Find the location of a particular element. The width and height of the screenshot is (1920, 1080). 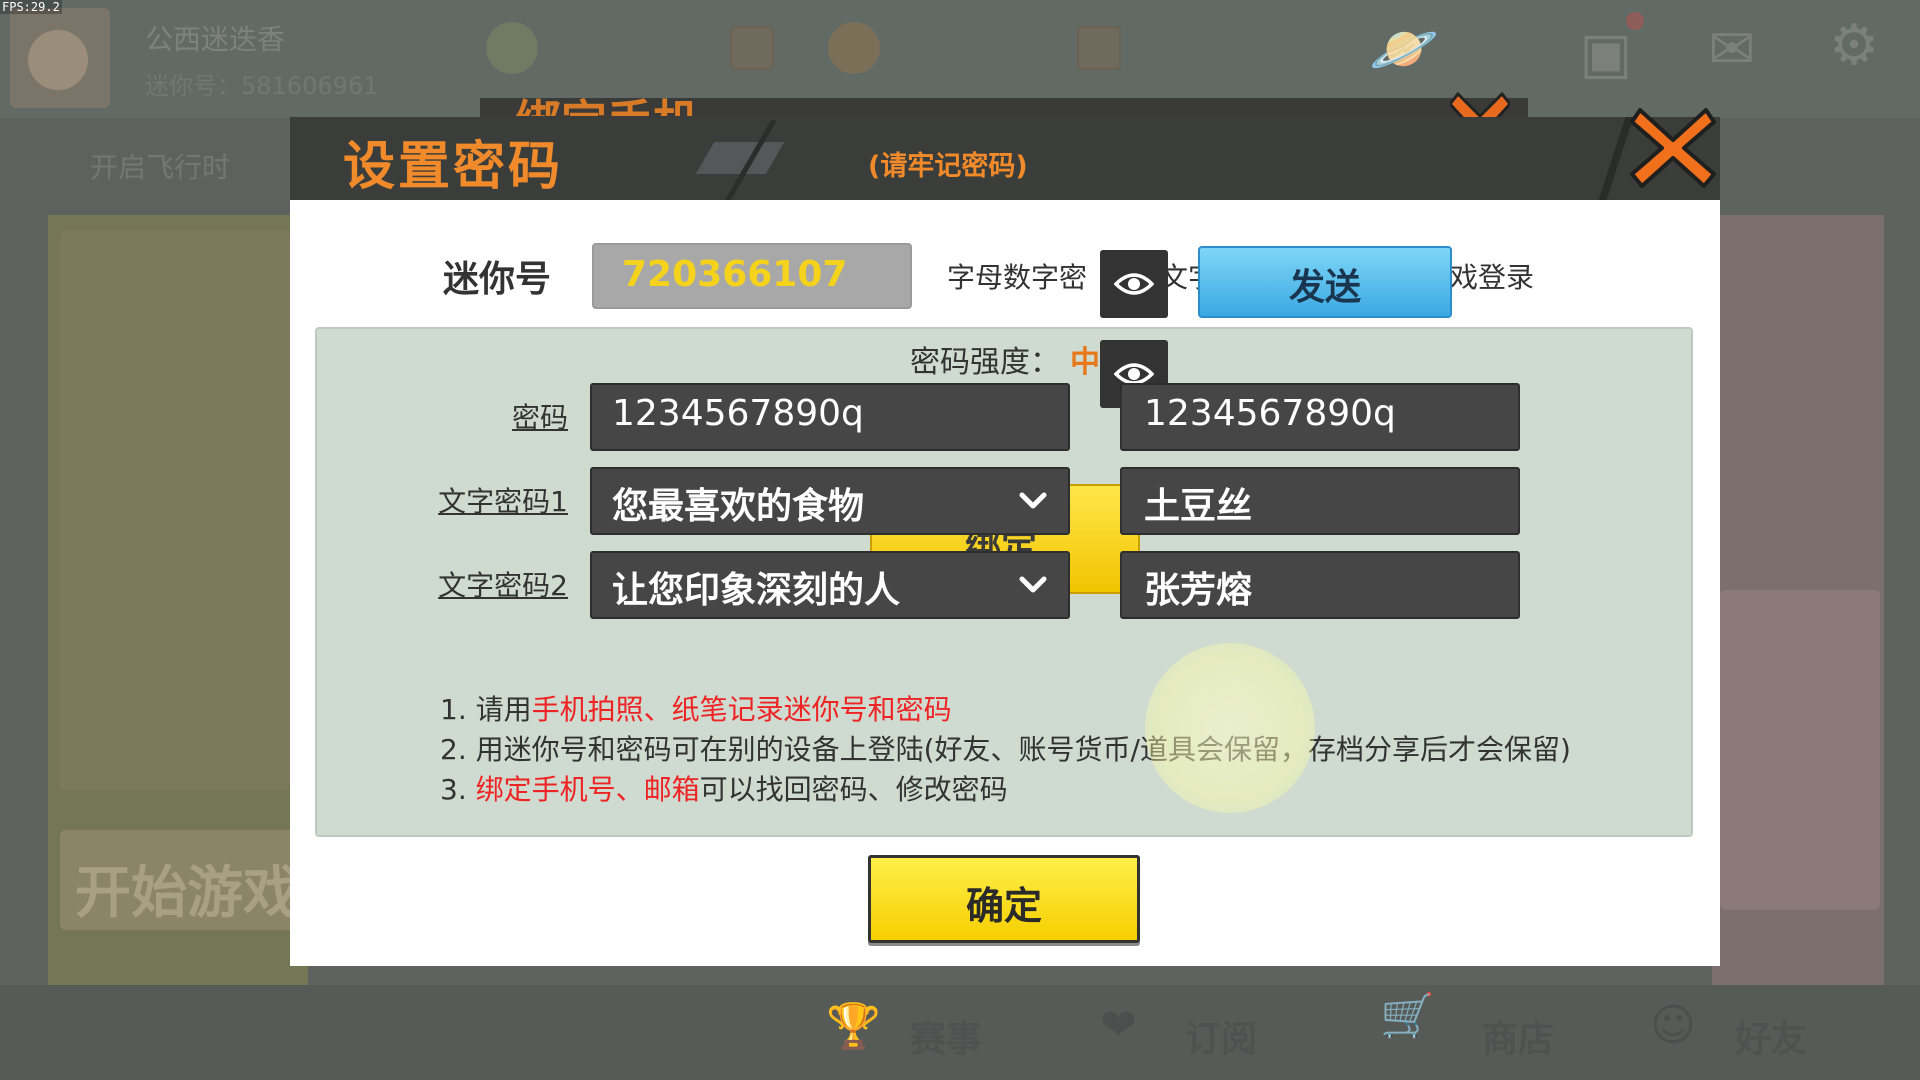

note-1: 1. 请用手机拍照、纸笔记录迷你号和密码 is located at coordinates (696, 708).